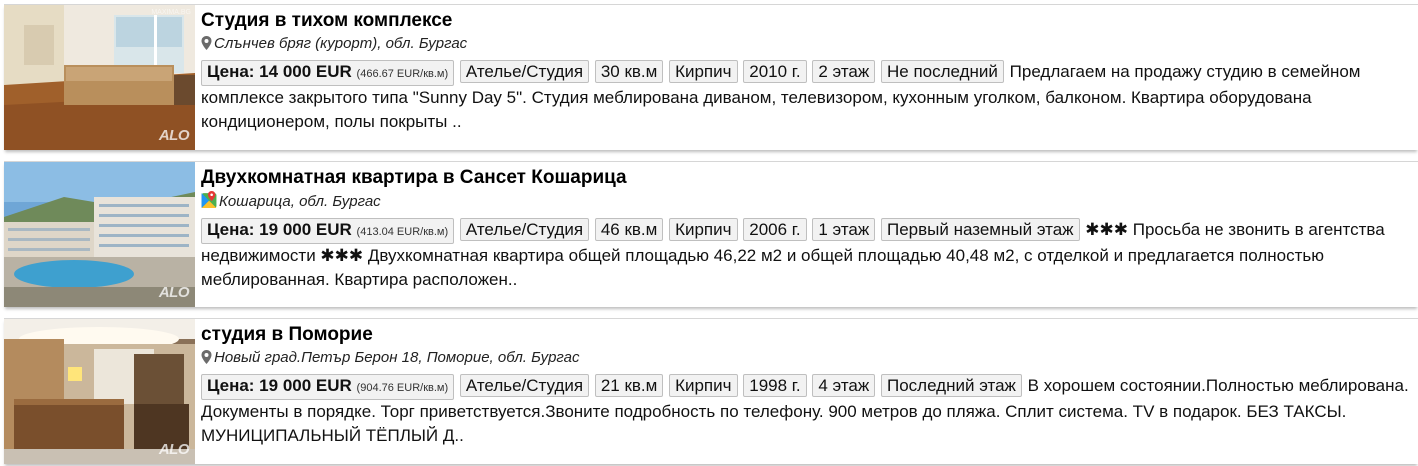 This screenshot has width=1418, height=466. I want to click on location-text: Слънчев бряг (курорт), обл. Бургас, so click(341, 43).